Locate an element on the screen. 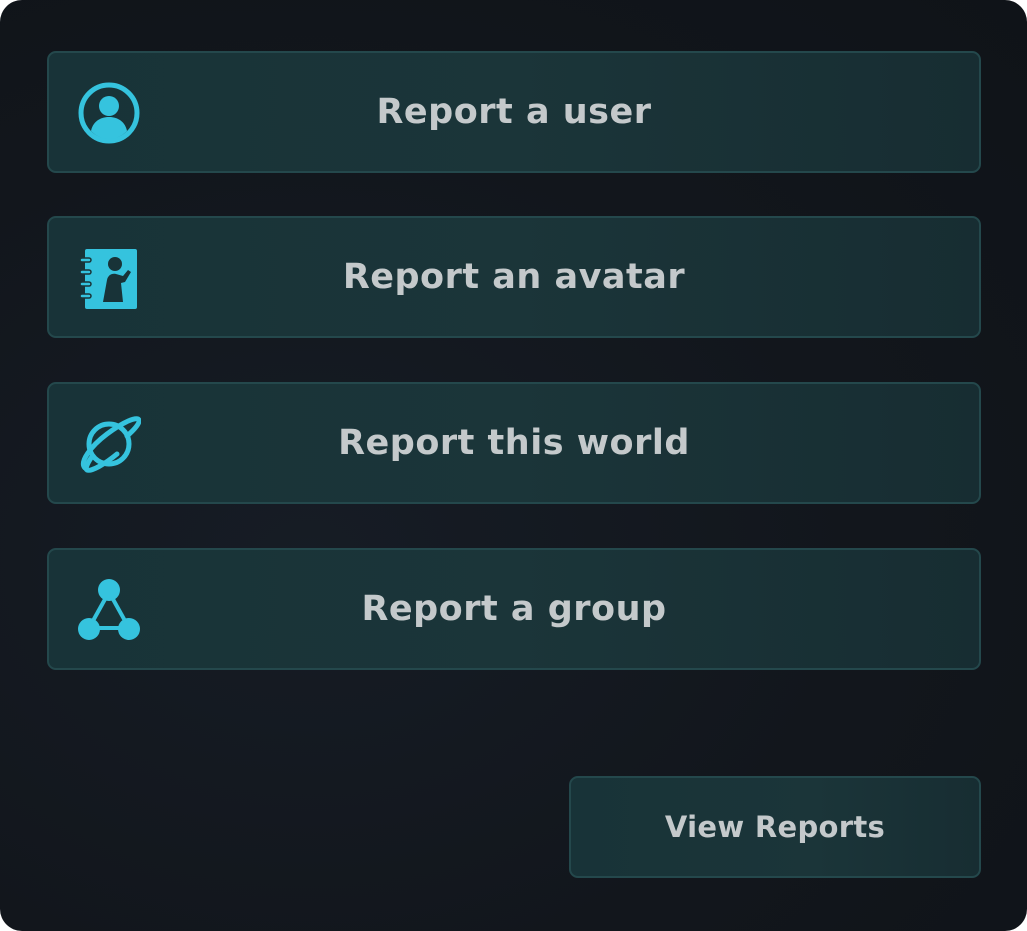 The width and height of the screenshot is (1027, 931). view-reports-button: View Reports is located at coordinates (775, 827).